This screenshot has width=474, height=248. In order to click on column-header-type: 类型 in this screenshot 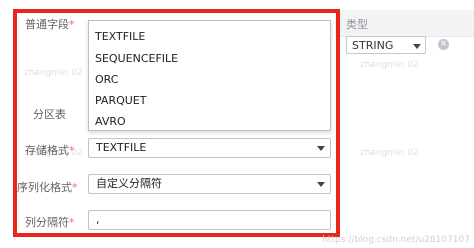, I will do `click(357, 24)`.